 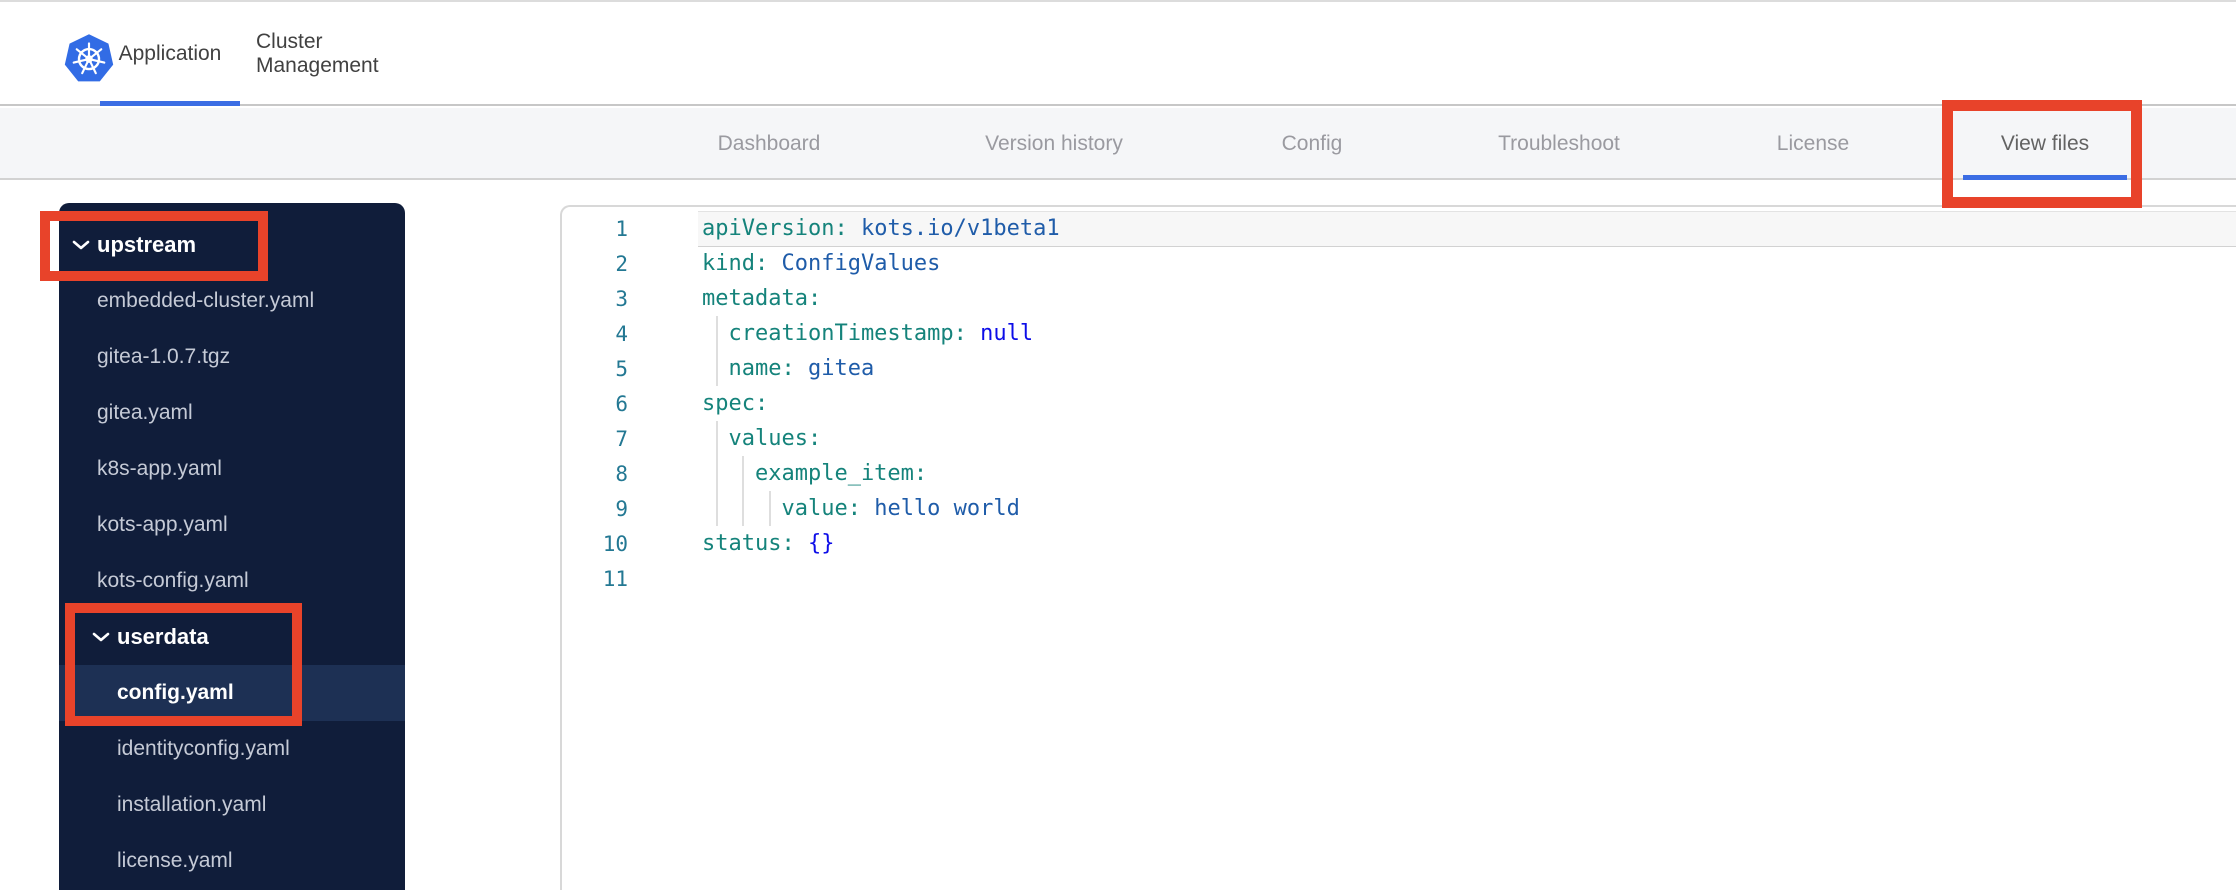 I want to click on code-text: status: {}, so click(x=768, y=543).